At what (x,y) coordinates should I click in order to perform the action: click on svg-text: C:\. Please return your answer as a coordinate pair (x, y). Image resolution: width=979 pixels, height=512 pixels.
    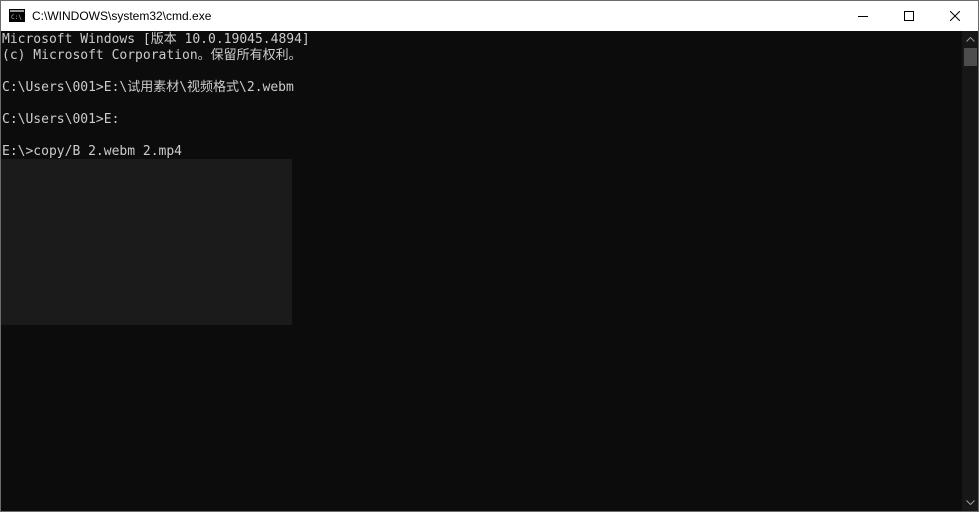
    Looking at the image, I should click on (16, 17).